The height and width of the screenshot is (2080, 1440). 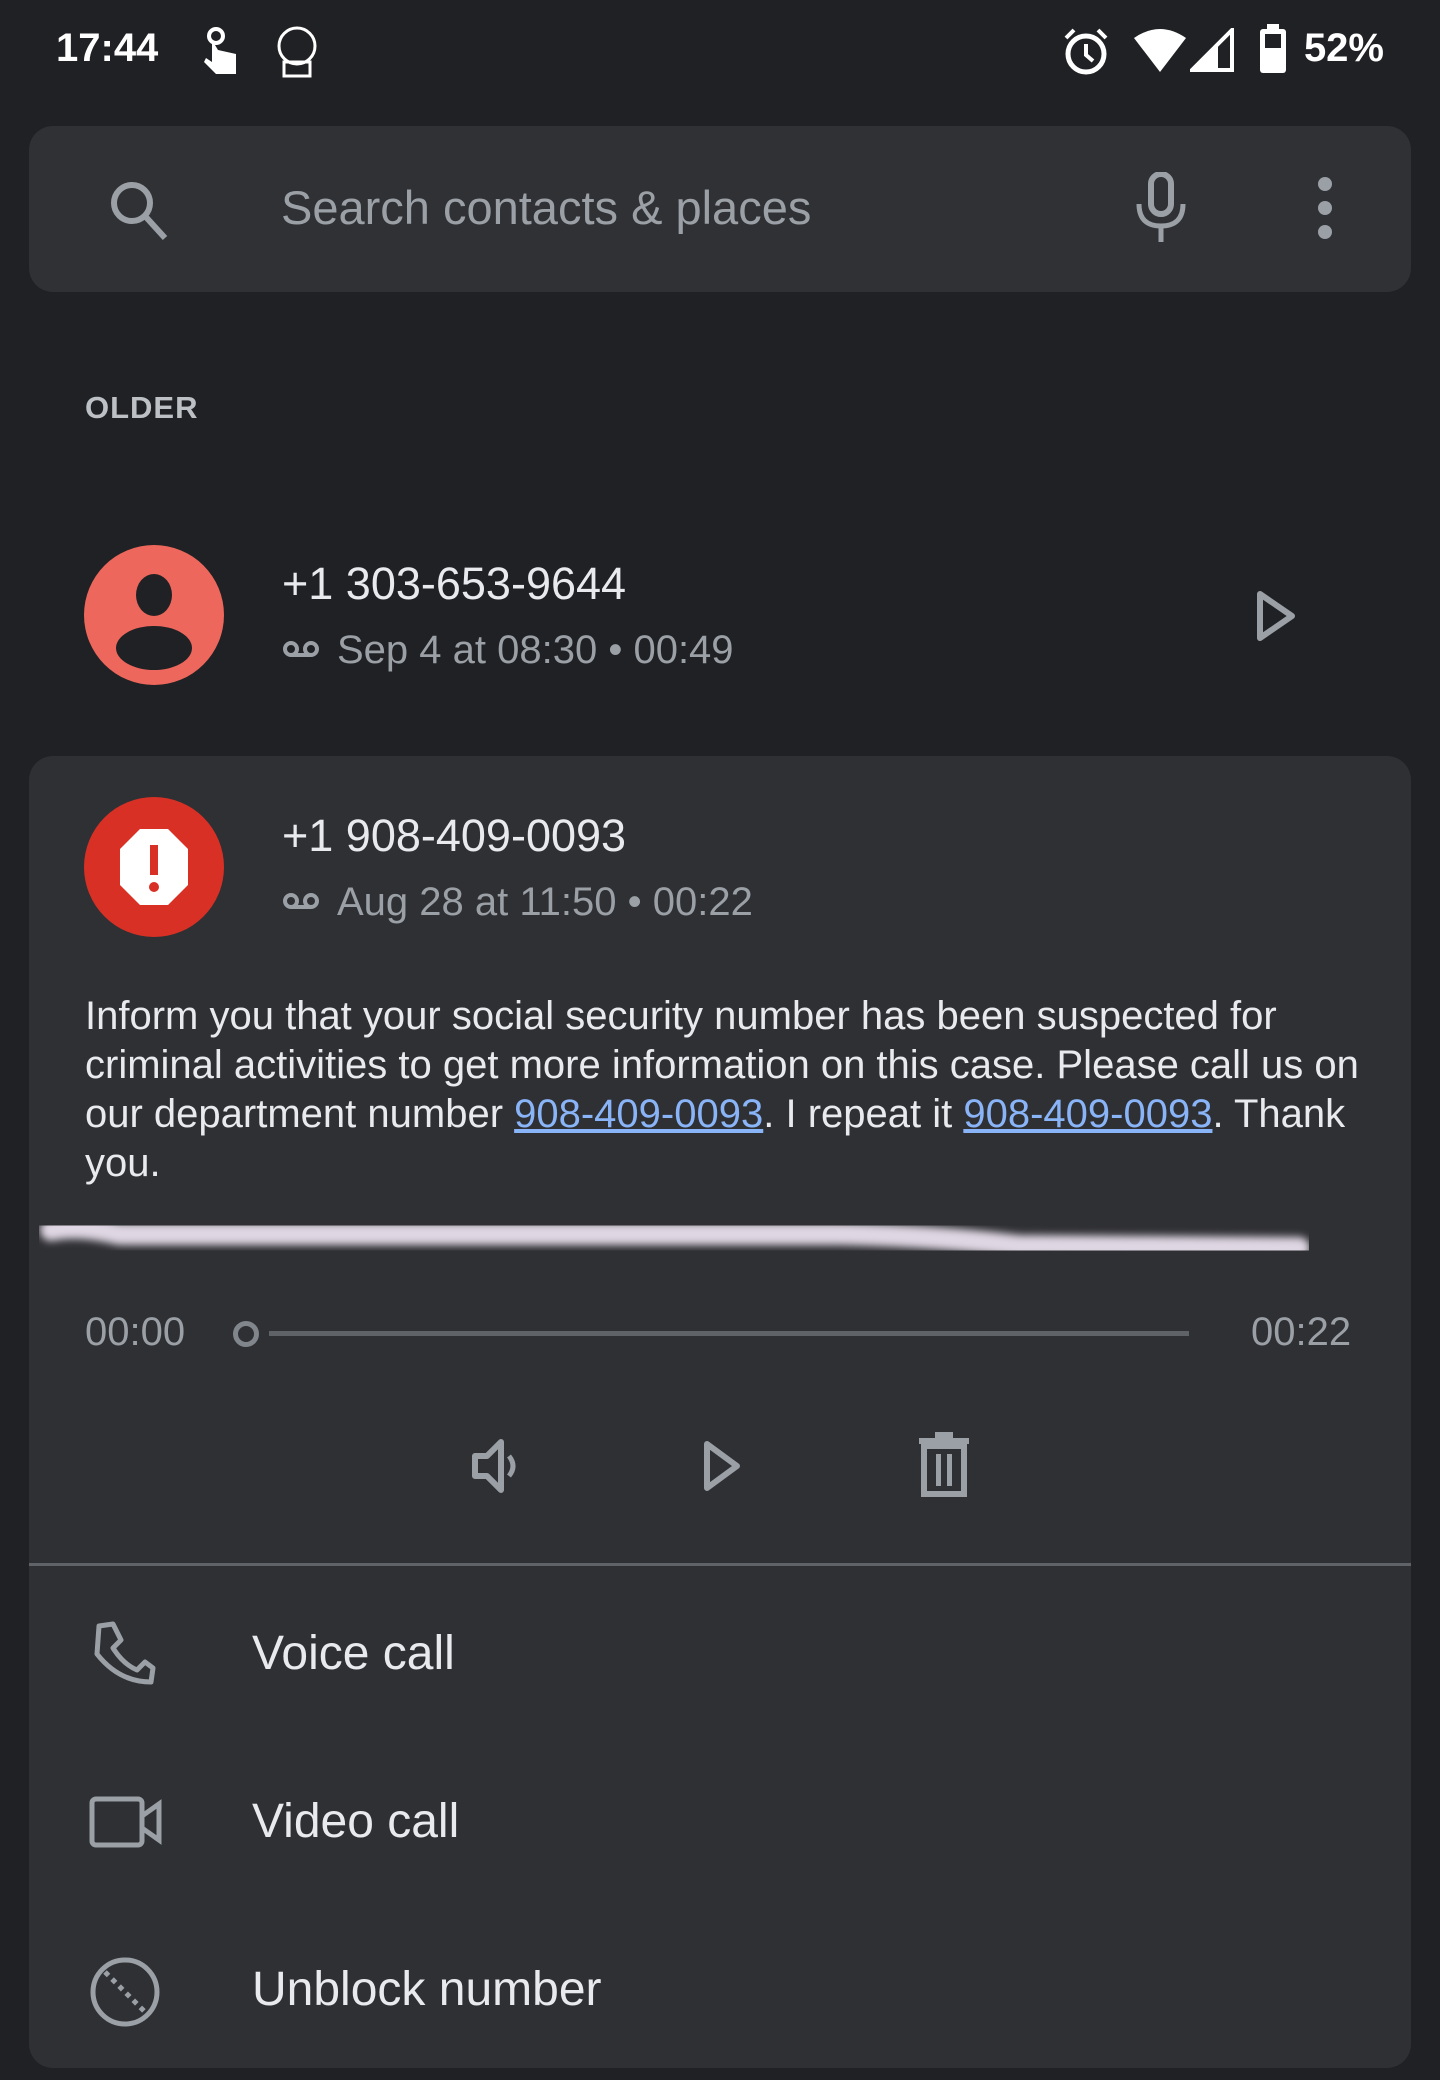 What do you see at coordinates (353, 1653) in the screenshot?
I see `action-label: Voice call` at bounding box center [353, 1653].